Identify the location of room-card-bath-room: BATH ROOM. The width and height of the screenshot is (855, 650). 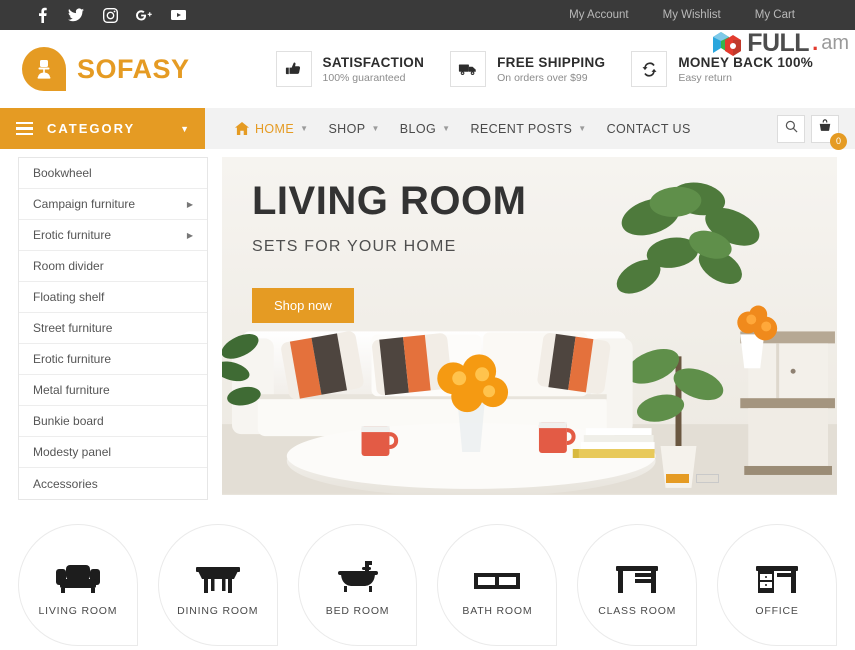
(497, 585).